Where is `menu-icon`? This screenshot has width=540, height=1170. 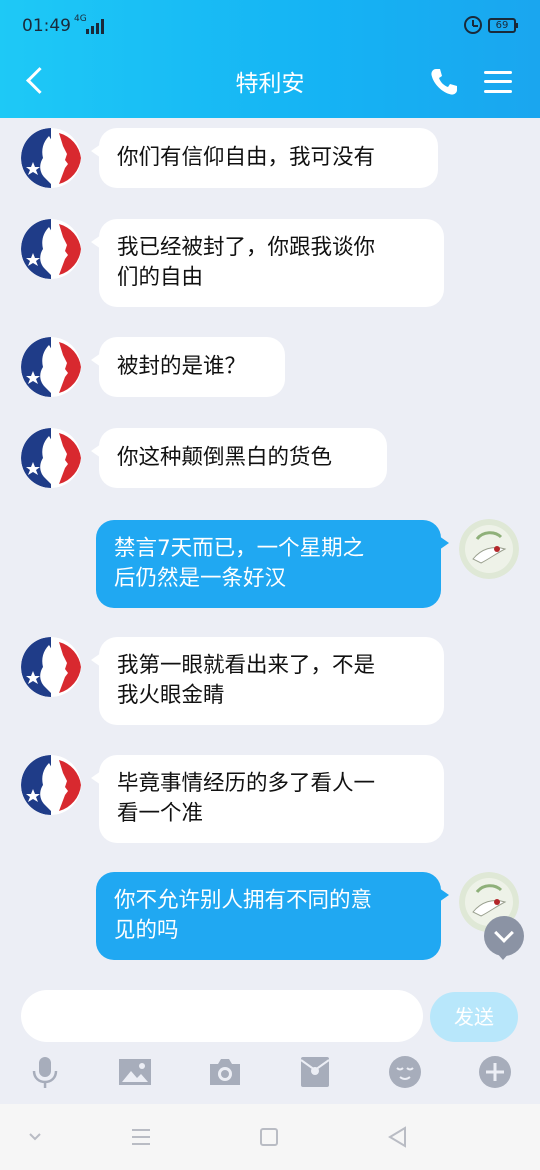 menu-icon is located at coordinates (498, 82).